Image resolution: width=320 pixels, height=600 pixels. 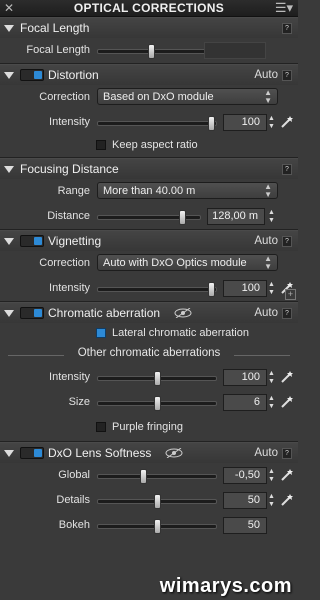 What do you see at coordinates (74, 475) in the screenshot?
I see `global-label: Global` at bounding box center [74, 475].